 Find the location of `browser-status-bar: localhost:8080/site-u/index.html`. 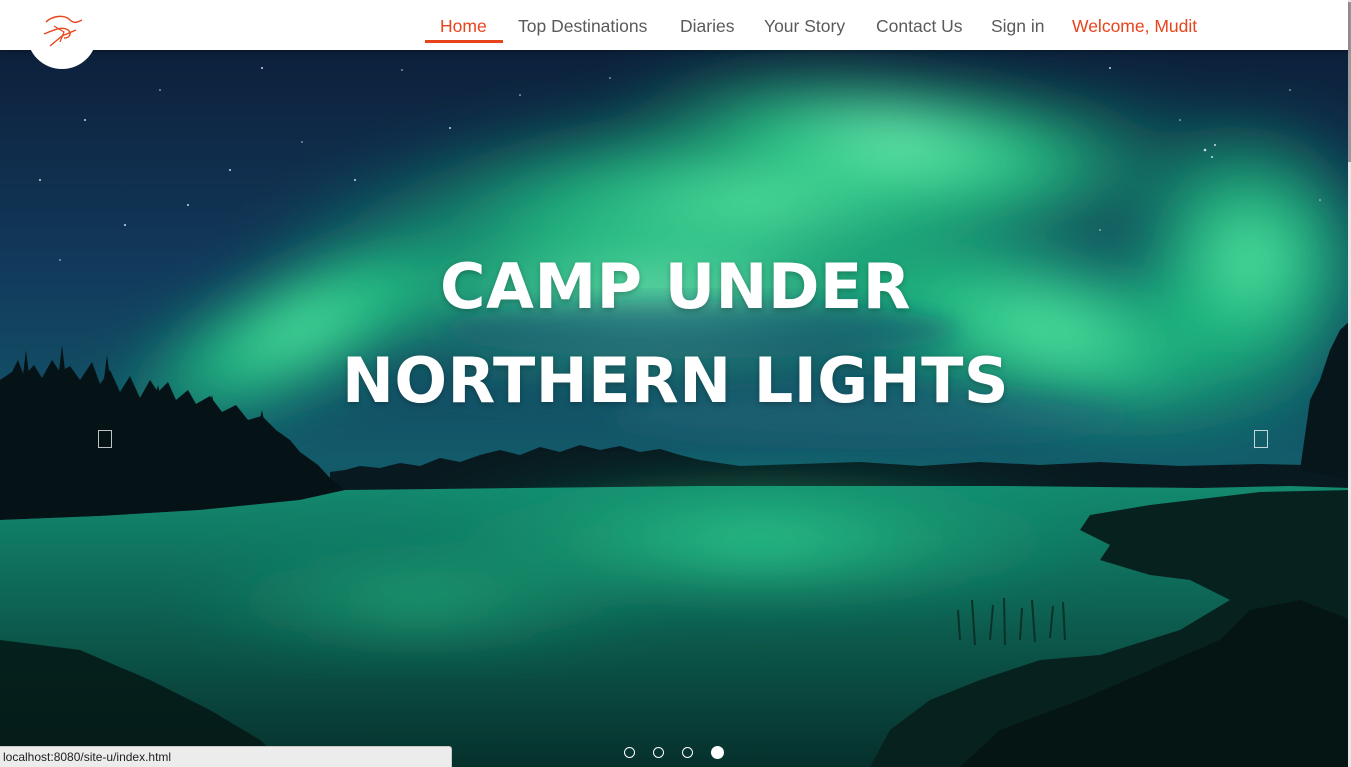

browser-status-bar: localhost:8080/site-u/index.html is located at coordinates (226, 756).